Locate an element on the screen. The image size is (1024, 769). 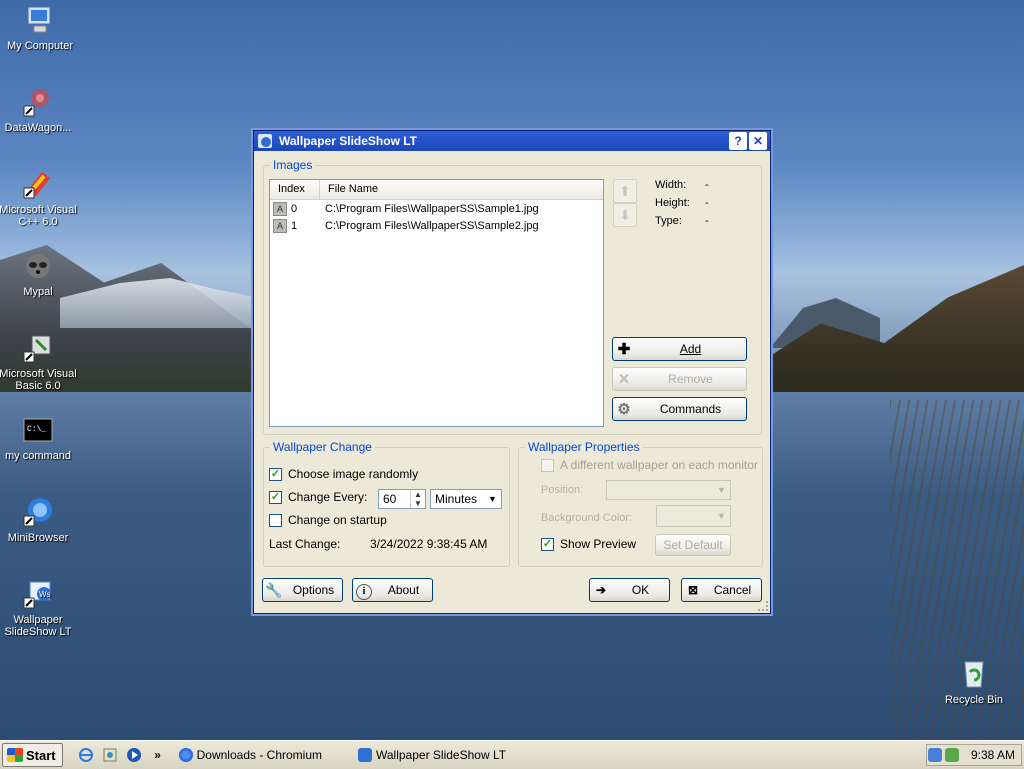
interval-unit-value: Minutes is located at coordinates (456, 499).